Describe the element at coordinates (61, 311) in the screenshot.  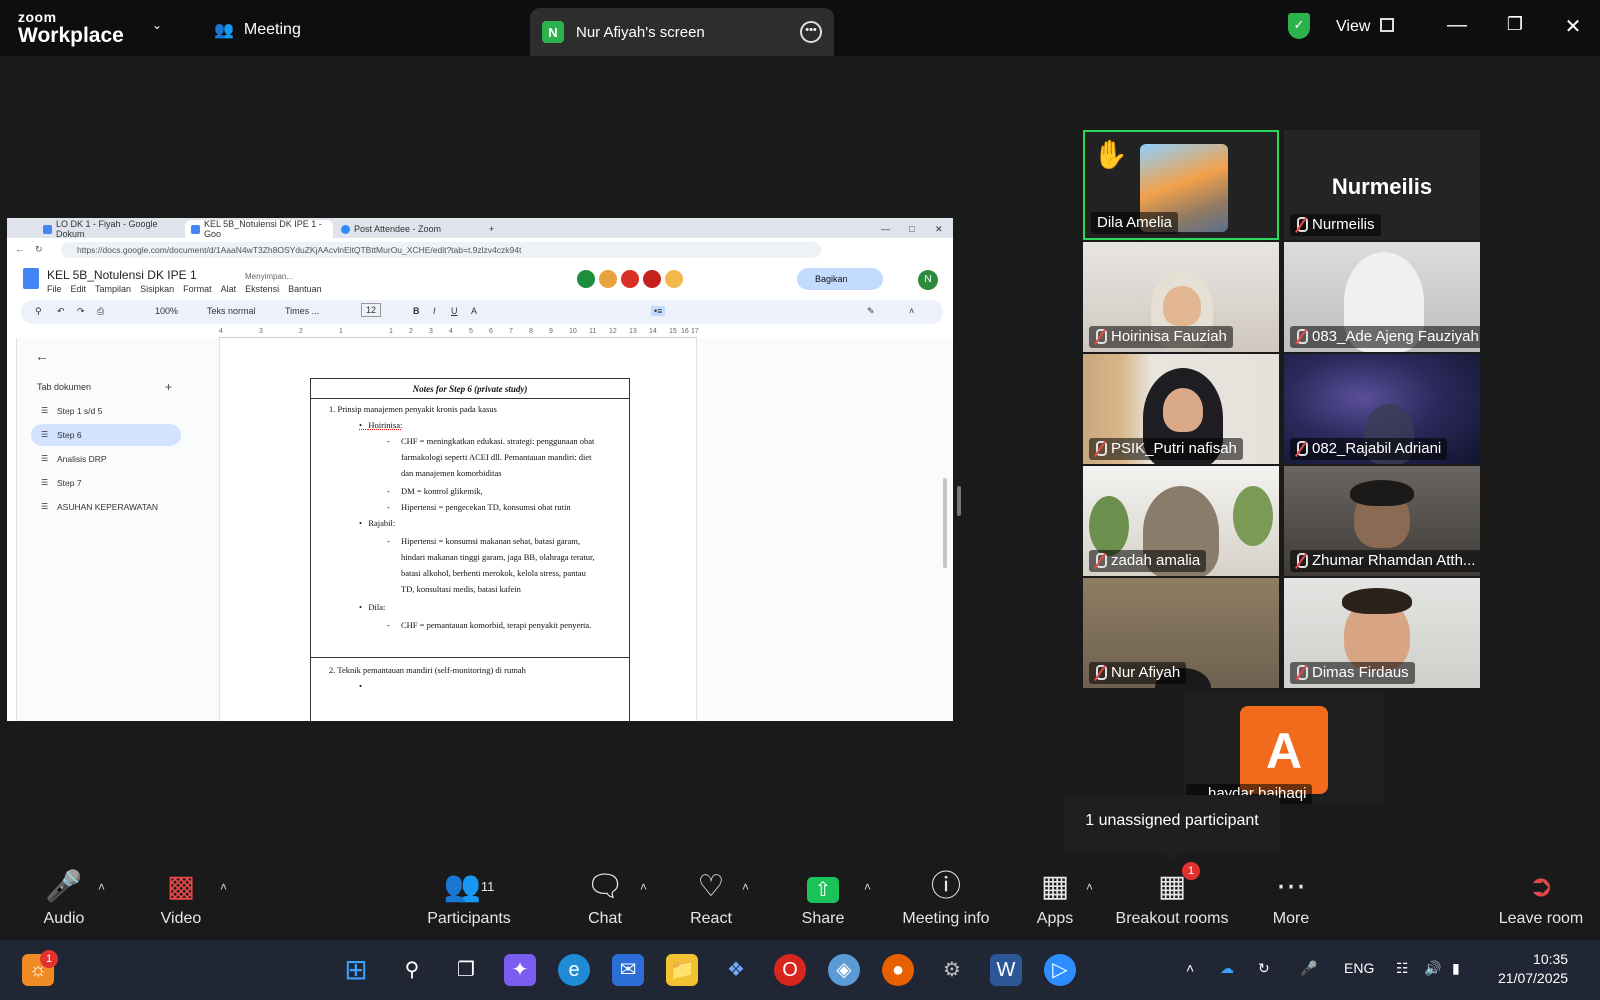
I see `undo-icon: ↶` at that location.